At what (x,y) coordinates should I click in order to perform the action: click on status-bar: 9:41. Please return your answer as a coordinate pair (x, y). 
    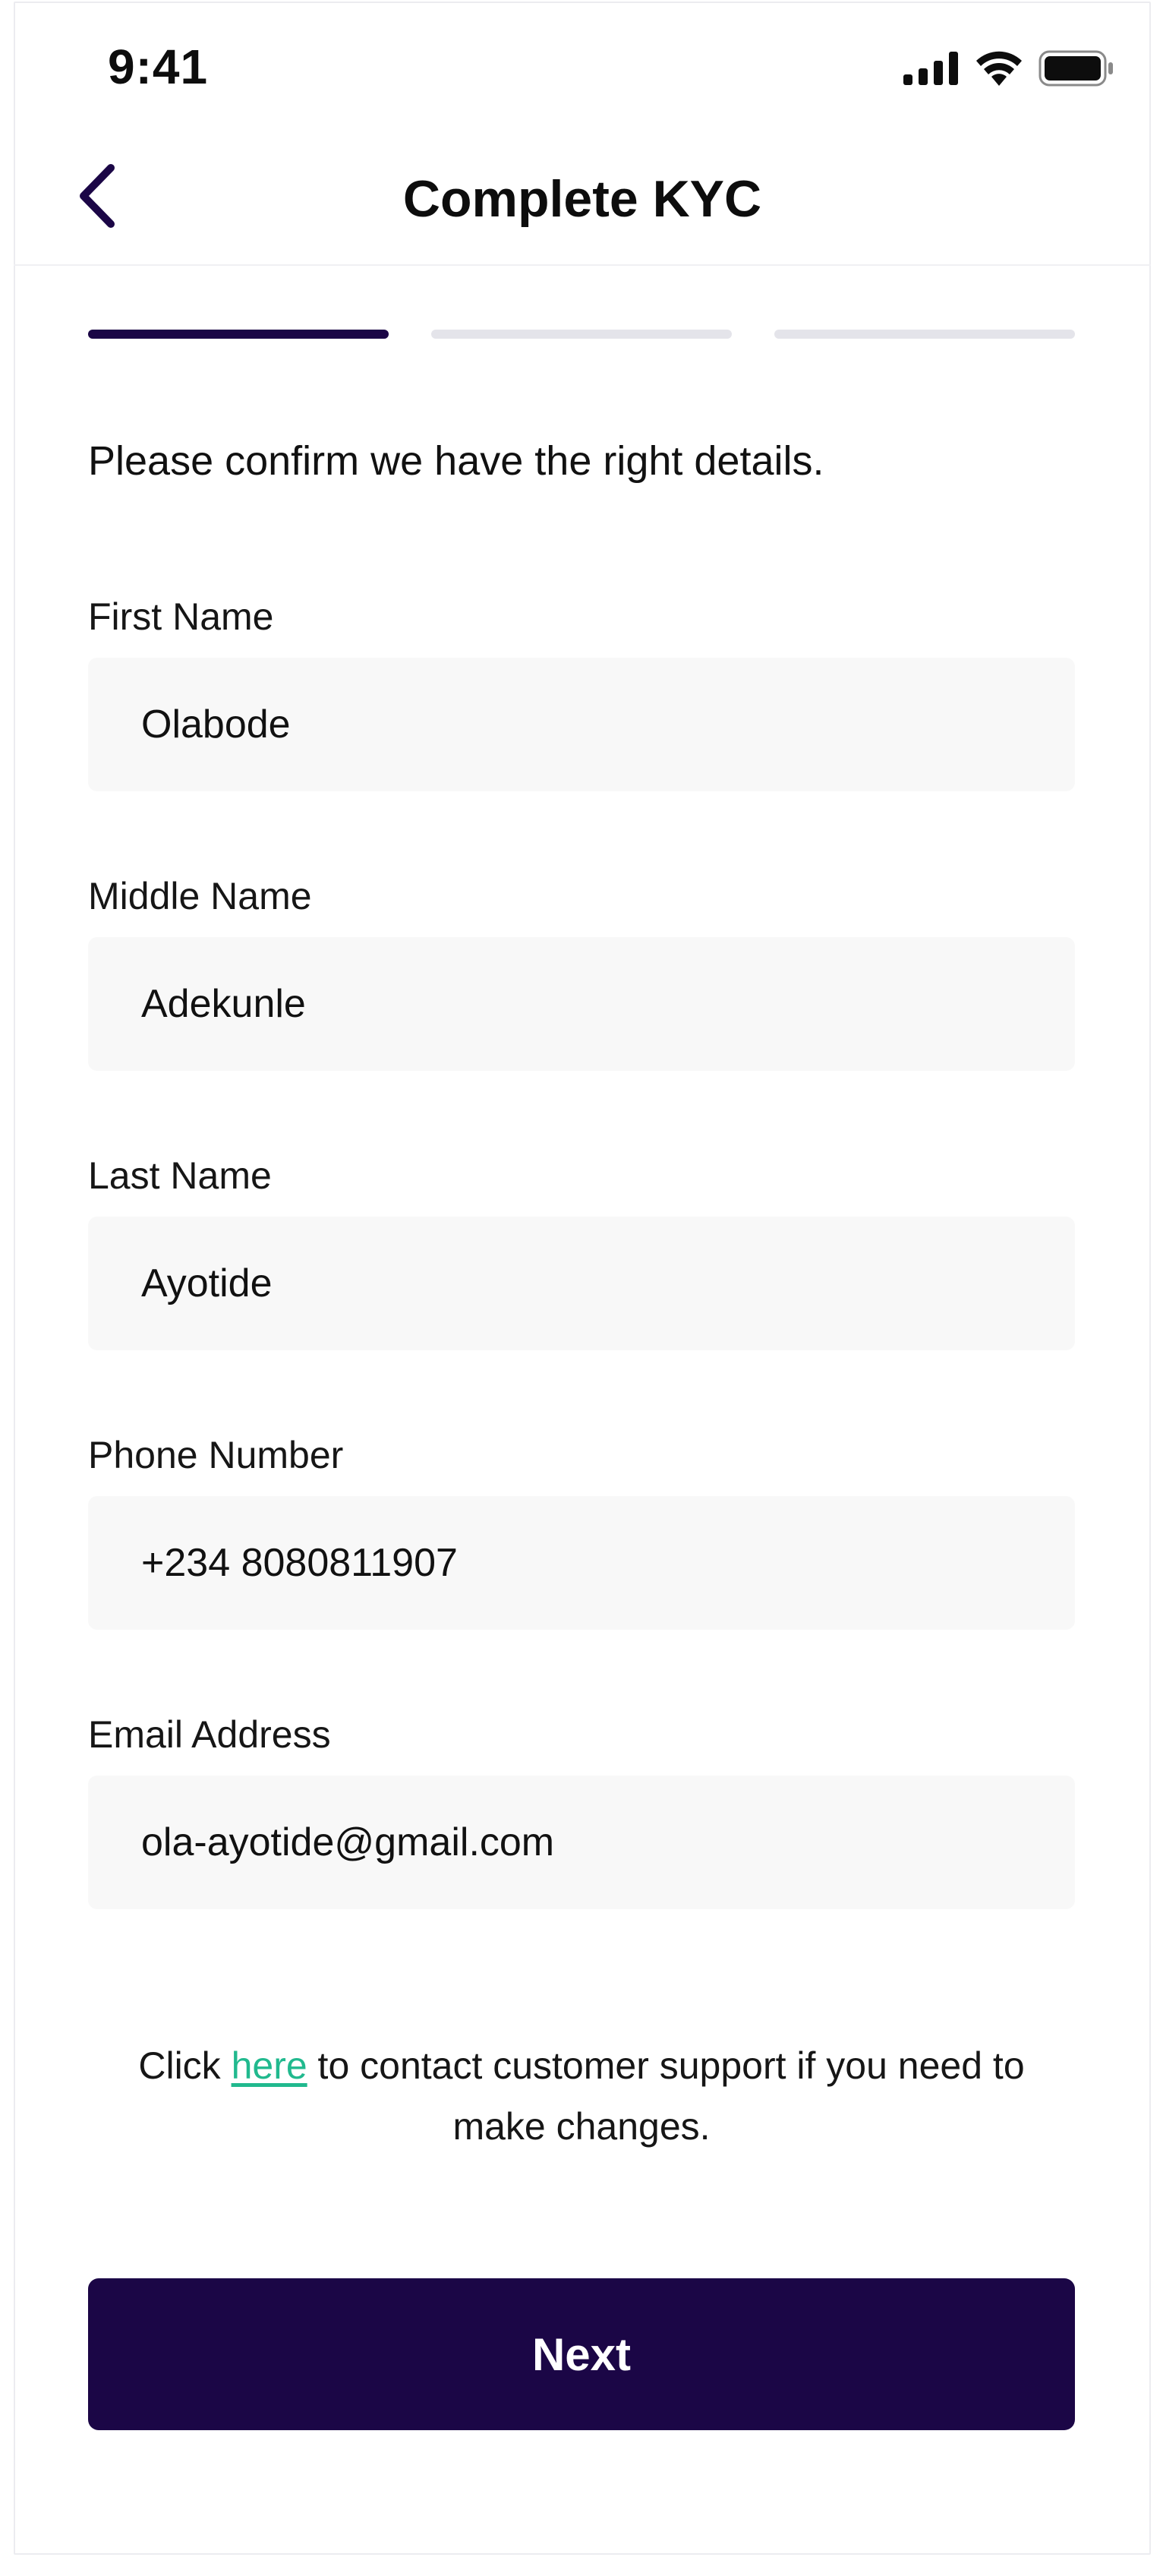
    Looking at the image, I should click on (582, 68).